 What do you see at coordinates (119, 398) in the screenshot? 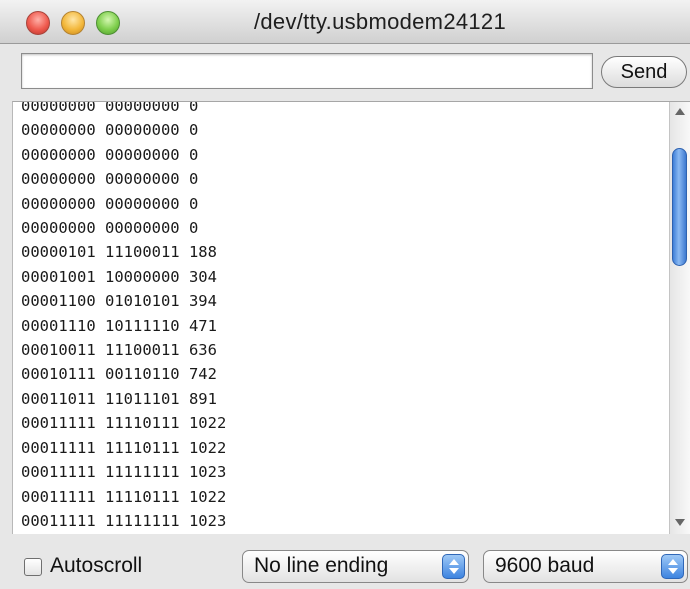
I see `serial-output-line: 00011011 11011101 891` at bounding box center [119, 398].